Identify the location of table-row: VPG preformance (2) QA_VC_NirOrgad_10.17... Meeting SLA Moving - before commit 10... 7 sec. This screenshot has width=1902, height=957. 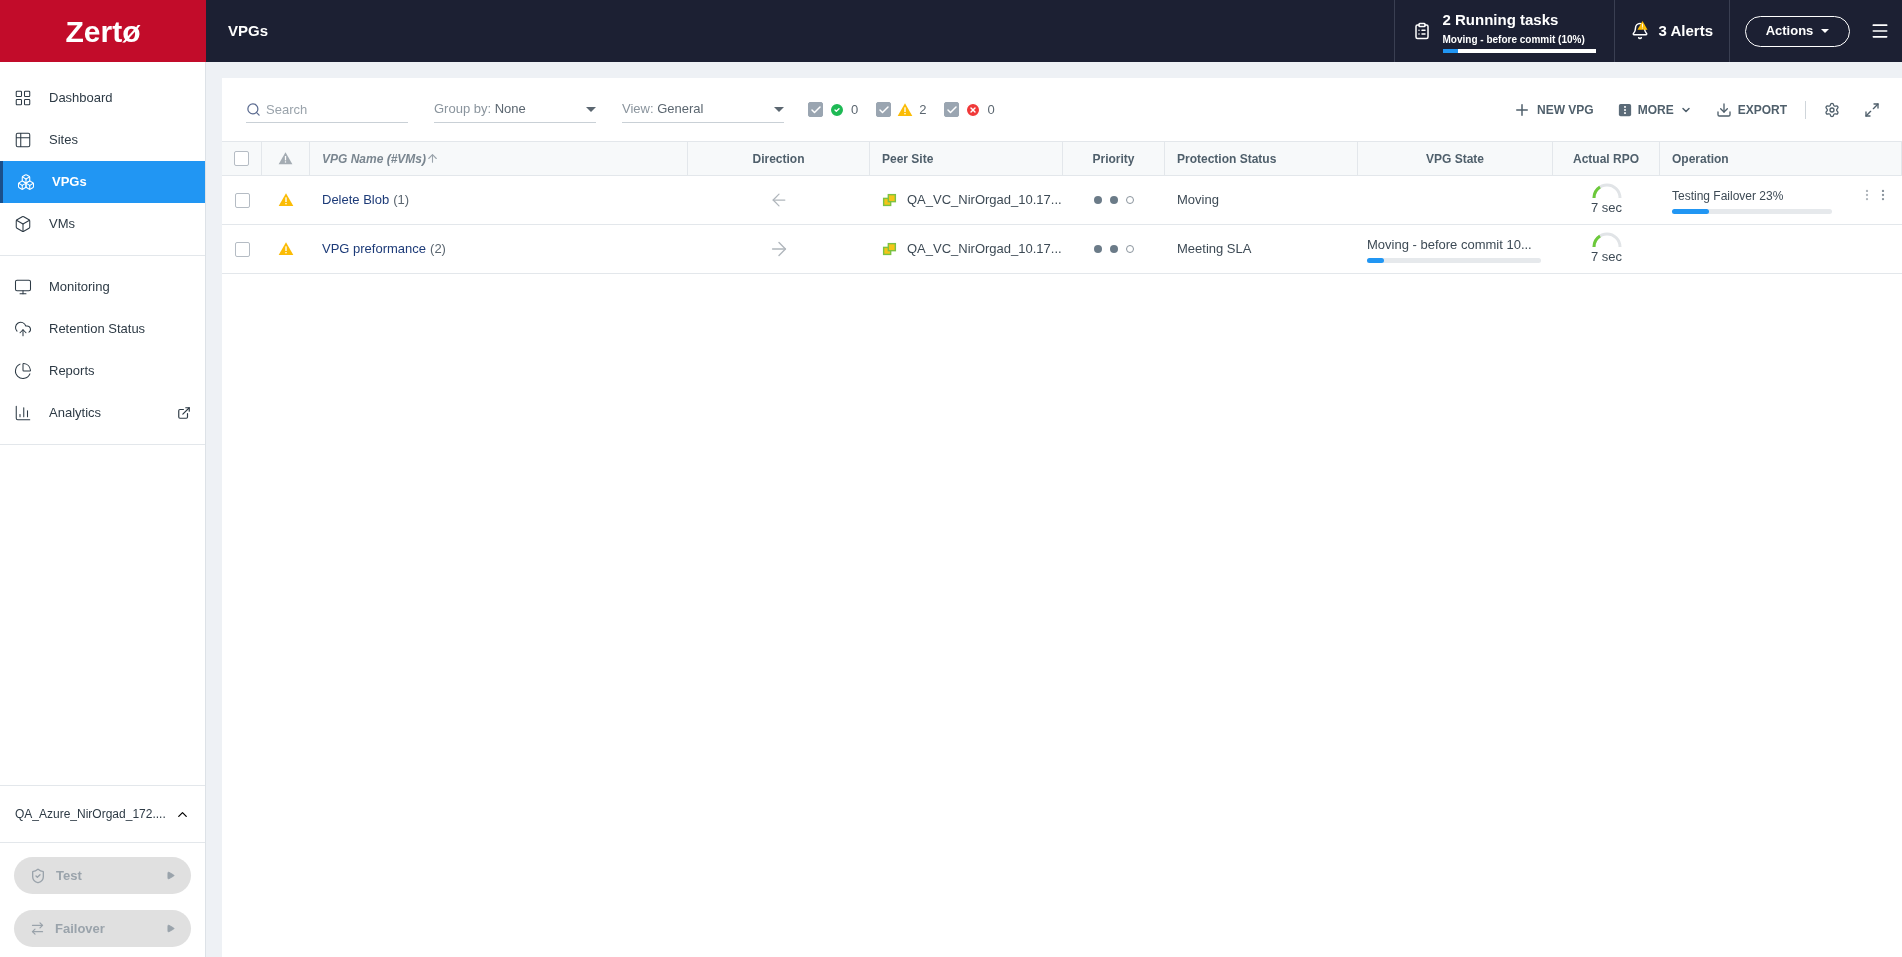
(1062, 249).